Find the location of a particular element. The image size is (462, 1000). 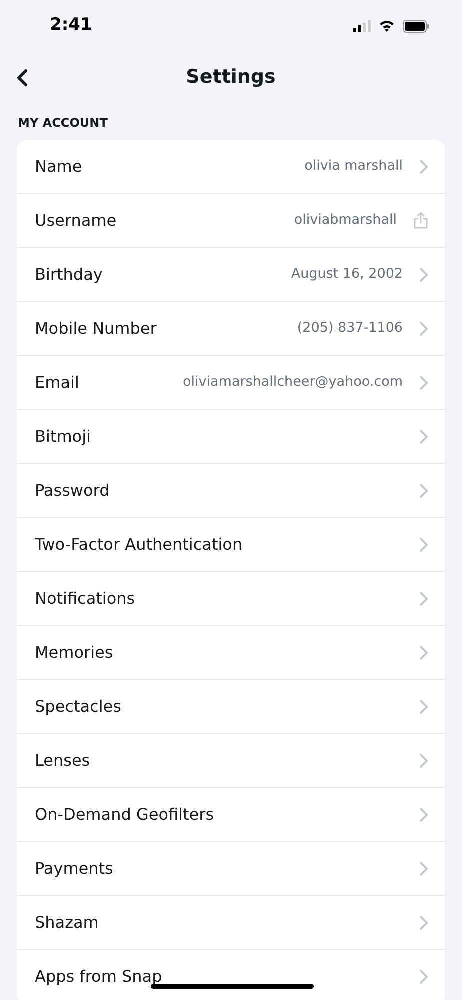

section-heading: MY ACCOUNT is located at coordinates (63, 123).